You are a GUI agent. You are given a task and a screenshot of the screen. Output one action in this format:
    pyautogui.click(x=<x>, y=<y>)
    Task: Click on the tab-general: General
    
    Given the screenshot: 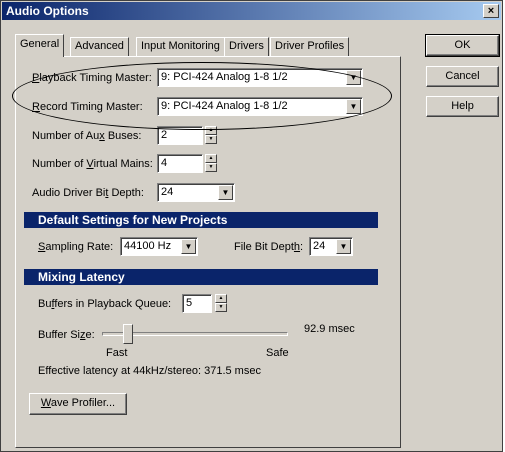 What is the action you would take?
    pyautogui.click(x=40, y=45)
    